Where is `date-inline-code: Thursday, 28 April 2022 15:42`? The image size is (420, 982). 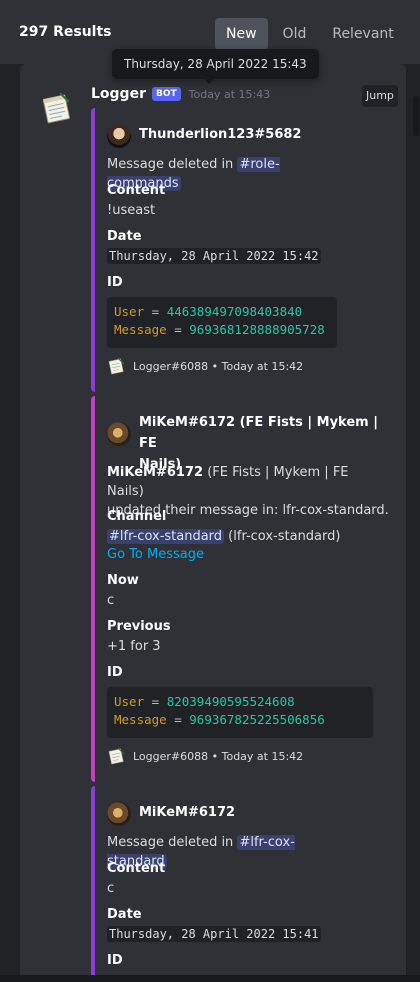 date-inline-code: Thursday, 28 April 2022 15:42 is located at coordinates (214, 256).